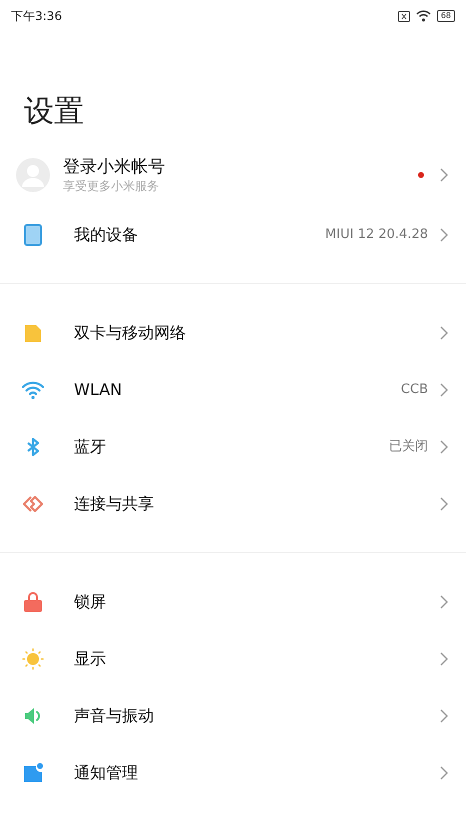  What do you see at coordinates (106, 235) in the screenshot?
I see `row-label: 我的设备` at bounding box center [106, 235].